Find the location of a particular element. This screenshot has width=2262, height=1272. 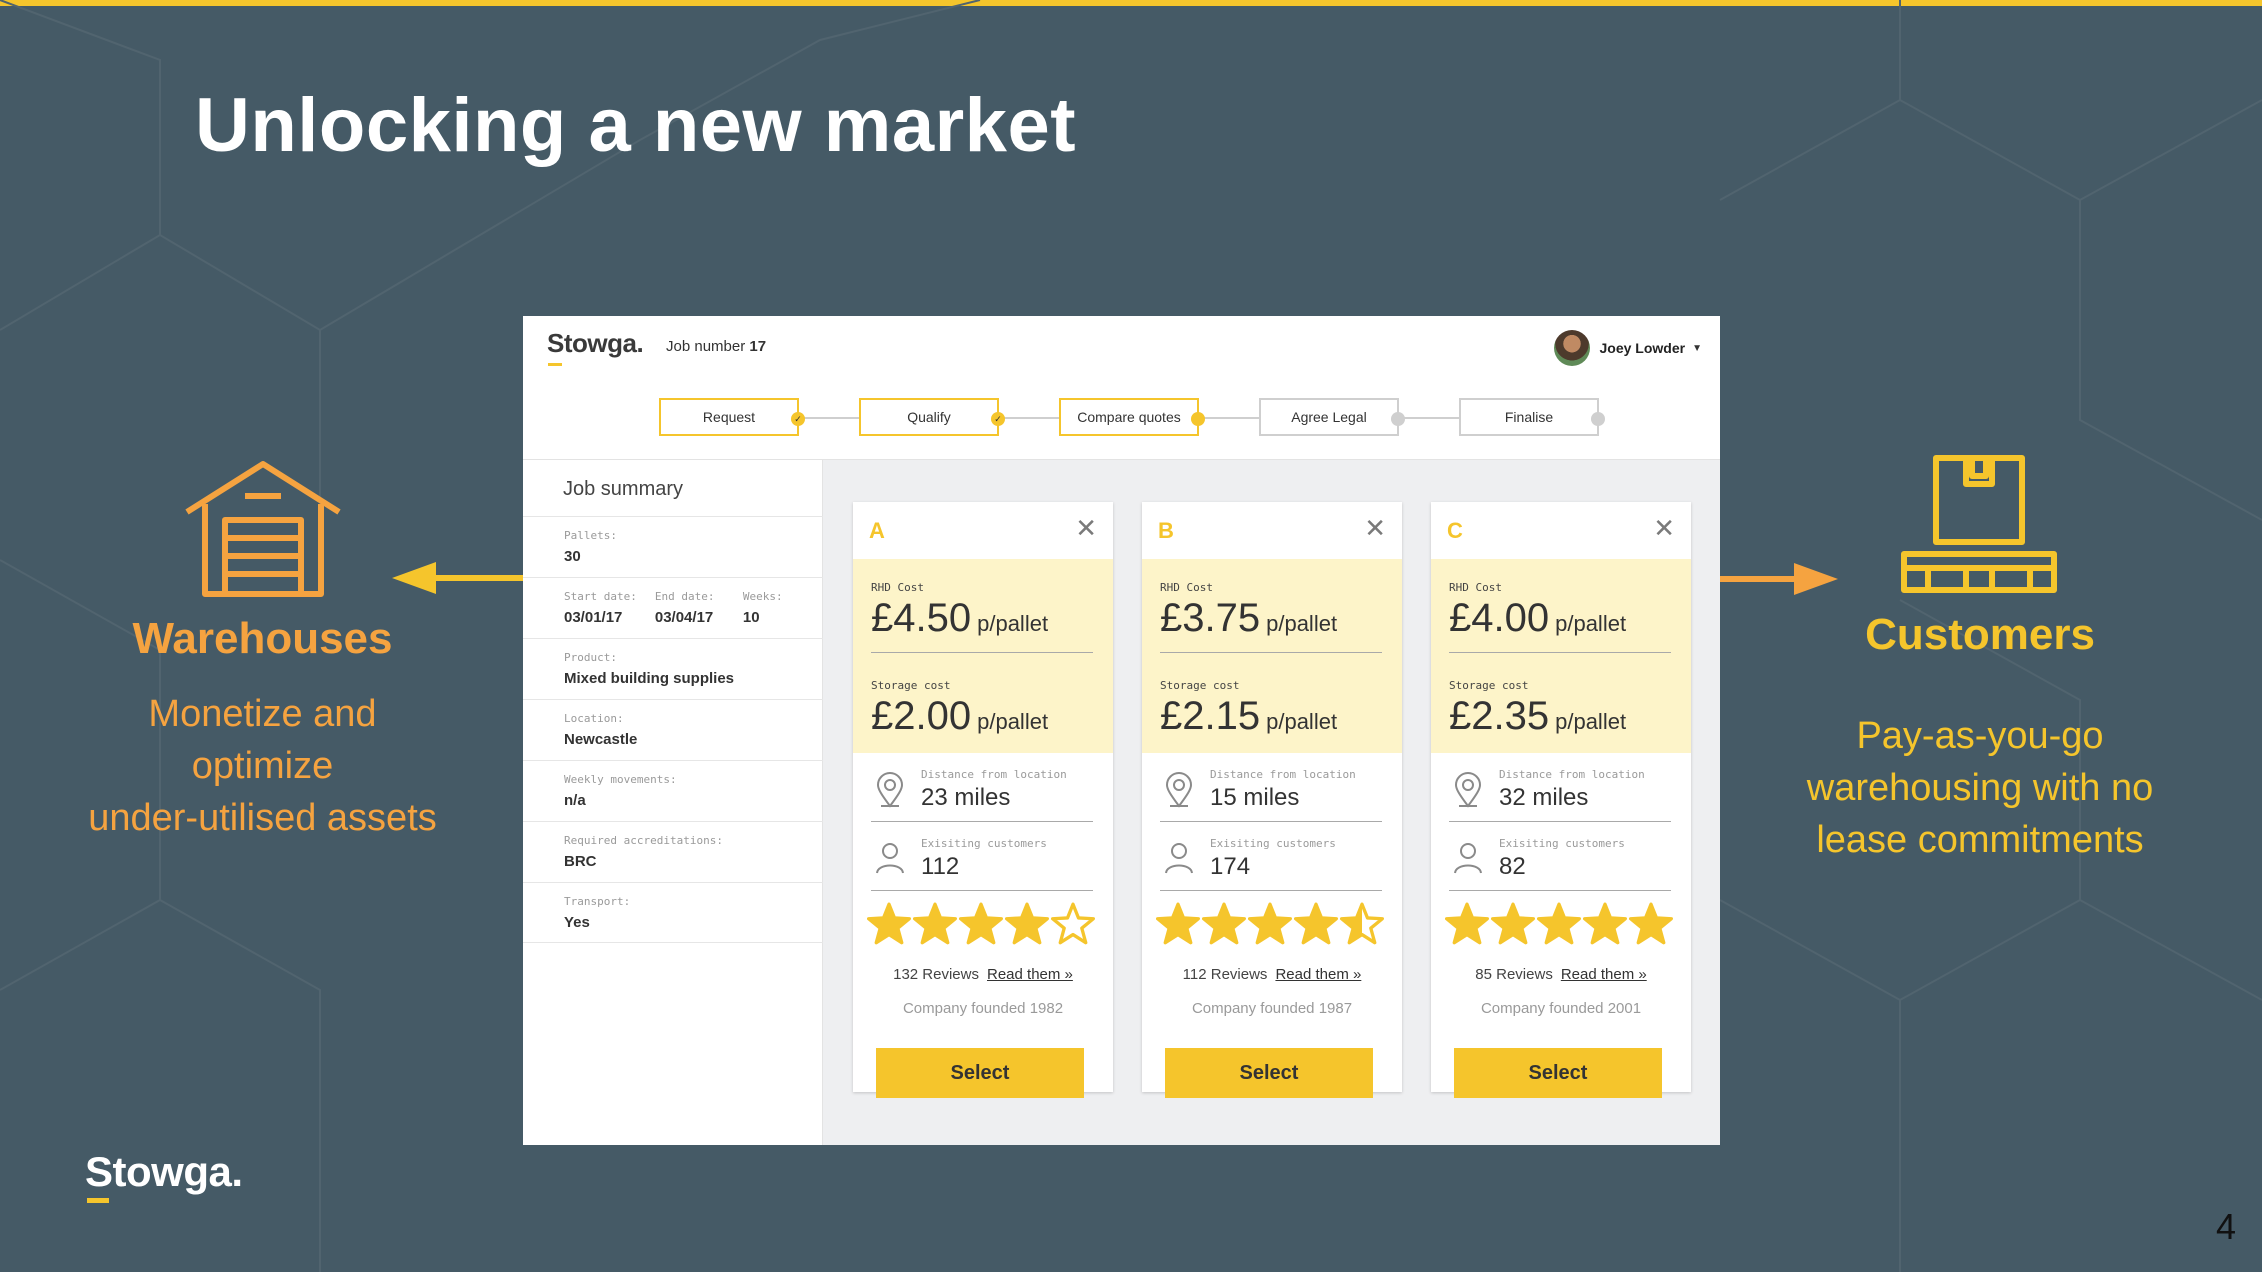

job-summary-title: Job summary is located at coordinates (623, 489).